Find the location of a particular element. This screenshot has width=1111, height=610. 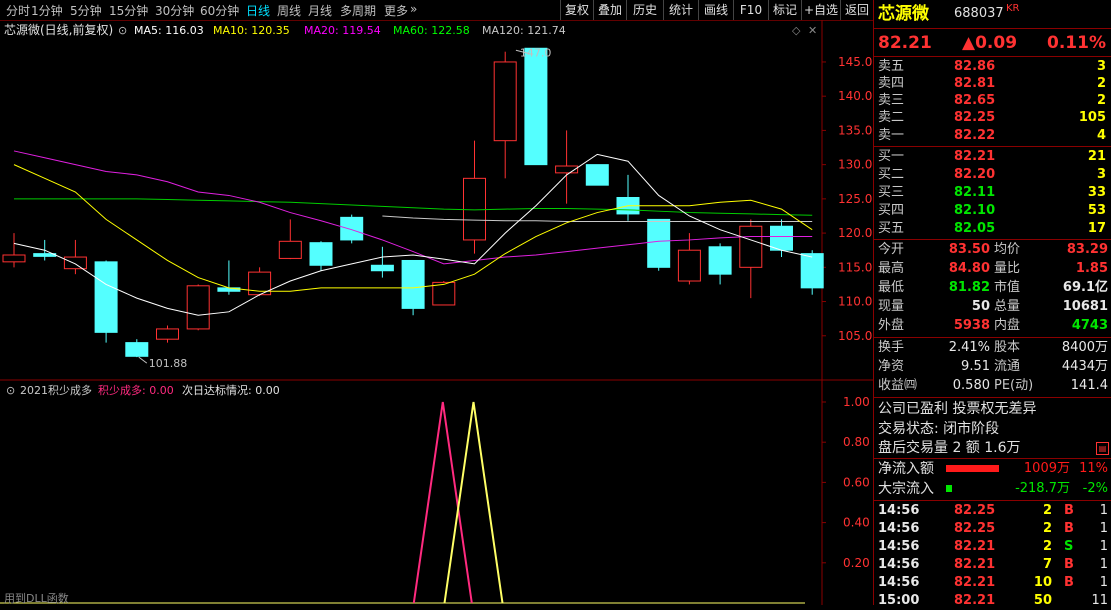

history-button: 历史 is located at coordinates (644, 10).